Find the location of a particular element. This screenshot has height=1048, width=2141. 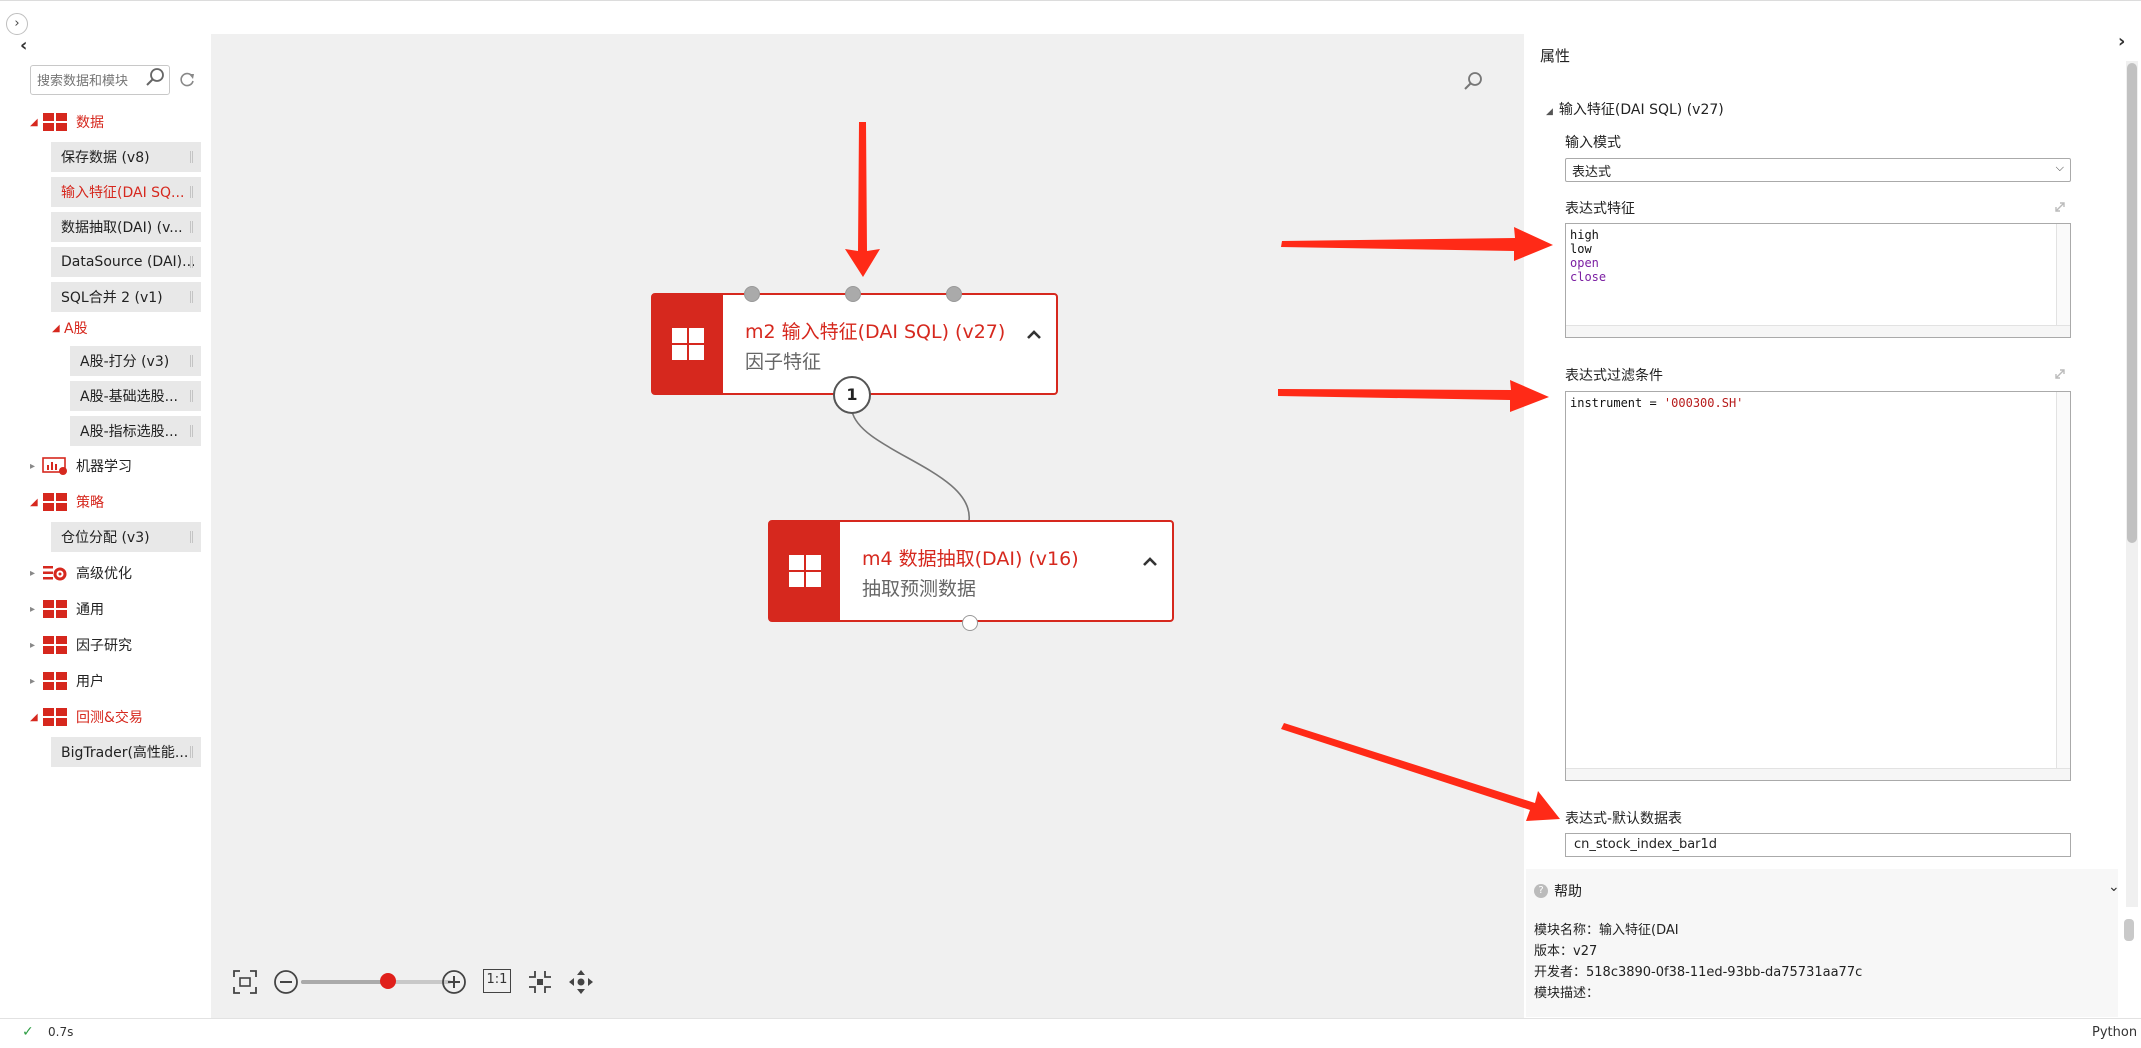

help-developer: 开发者：518c3890-0f38-11ed-93bb-da75731aa77c is located at coordinates (1698, 972).